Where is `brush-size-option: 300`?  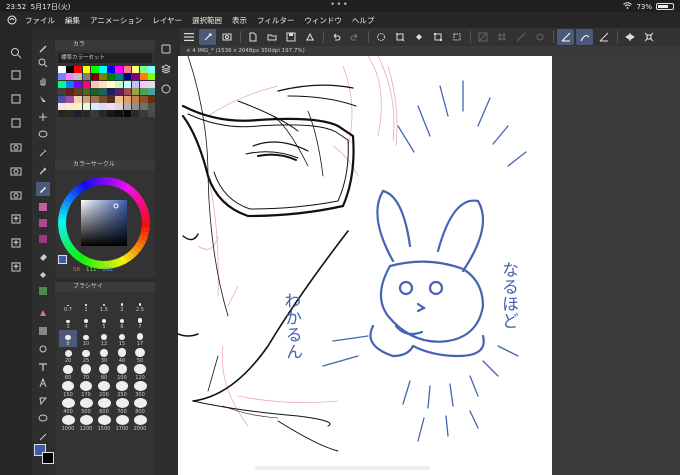
brush-size-option: 300 is located at coordinates (140, 389).